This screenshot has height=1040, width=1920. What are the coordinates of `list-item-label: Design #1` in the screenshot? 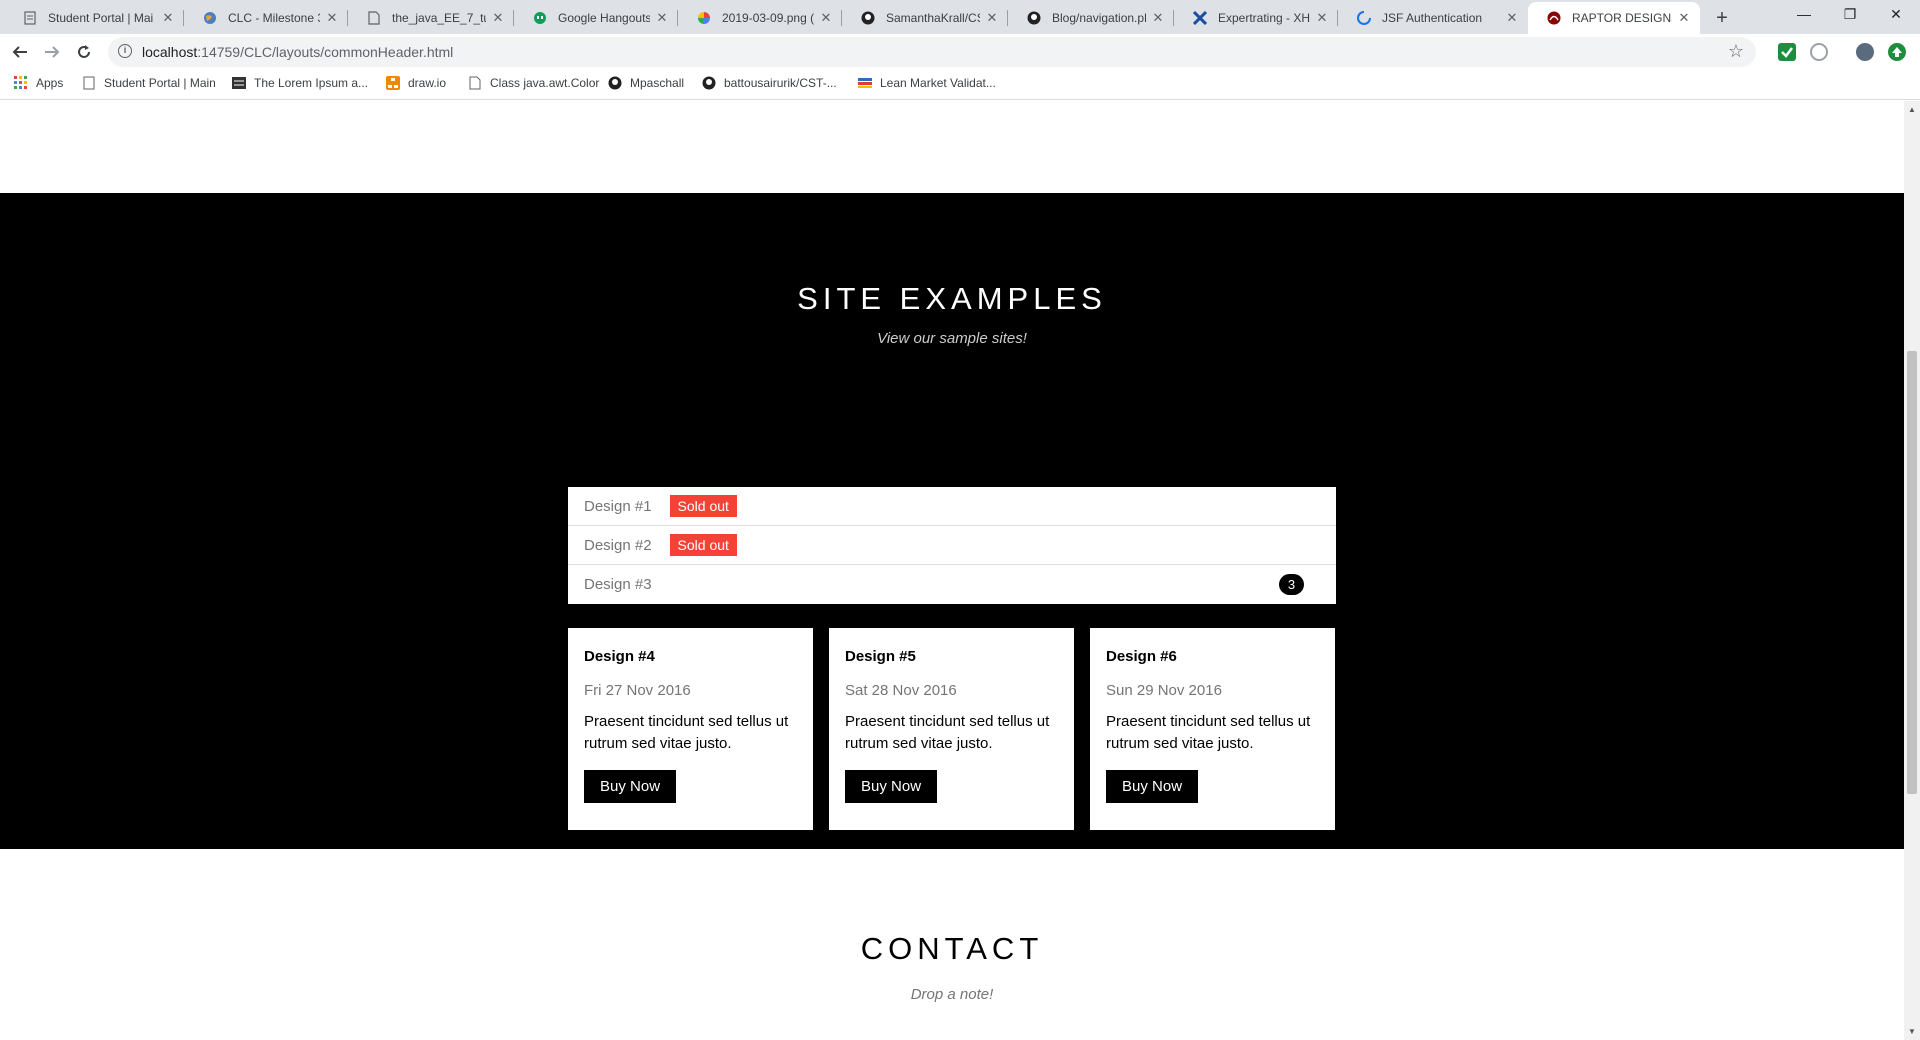 It's located at (618, 506).